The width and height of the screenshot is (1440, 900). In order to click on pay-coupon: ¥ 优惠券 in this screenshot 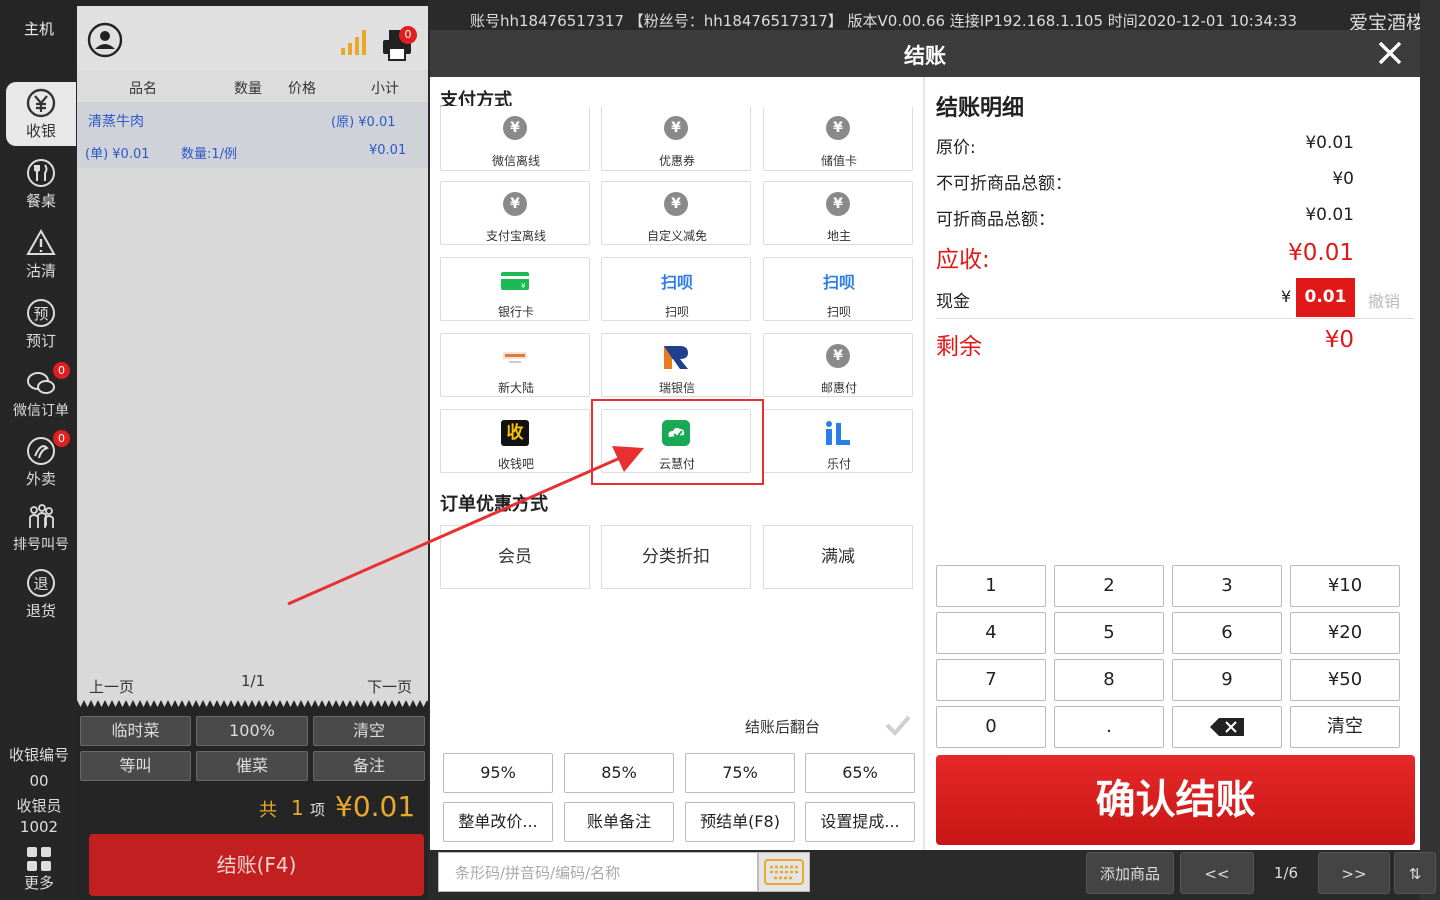, I will do `click(676, 138)`.